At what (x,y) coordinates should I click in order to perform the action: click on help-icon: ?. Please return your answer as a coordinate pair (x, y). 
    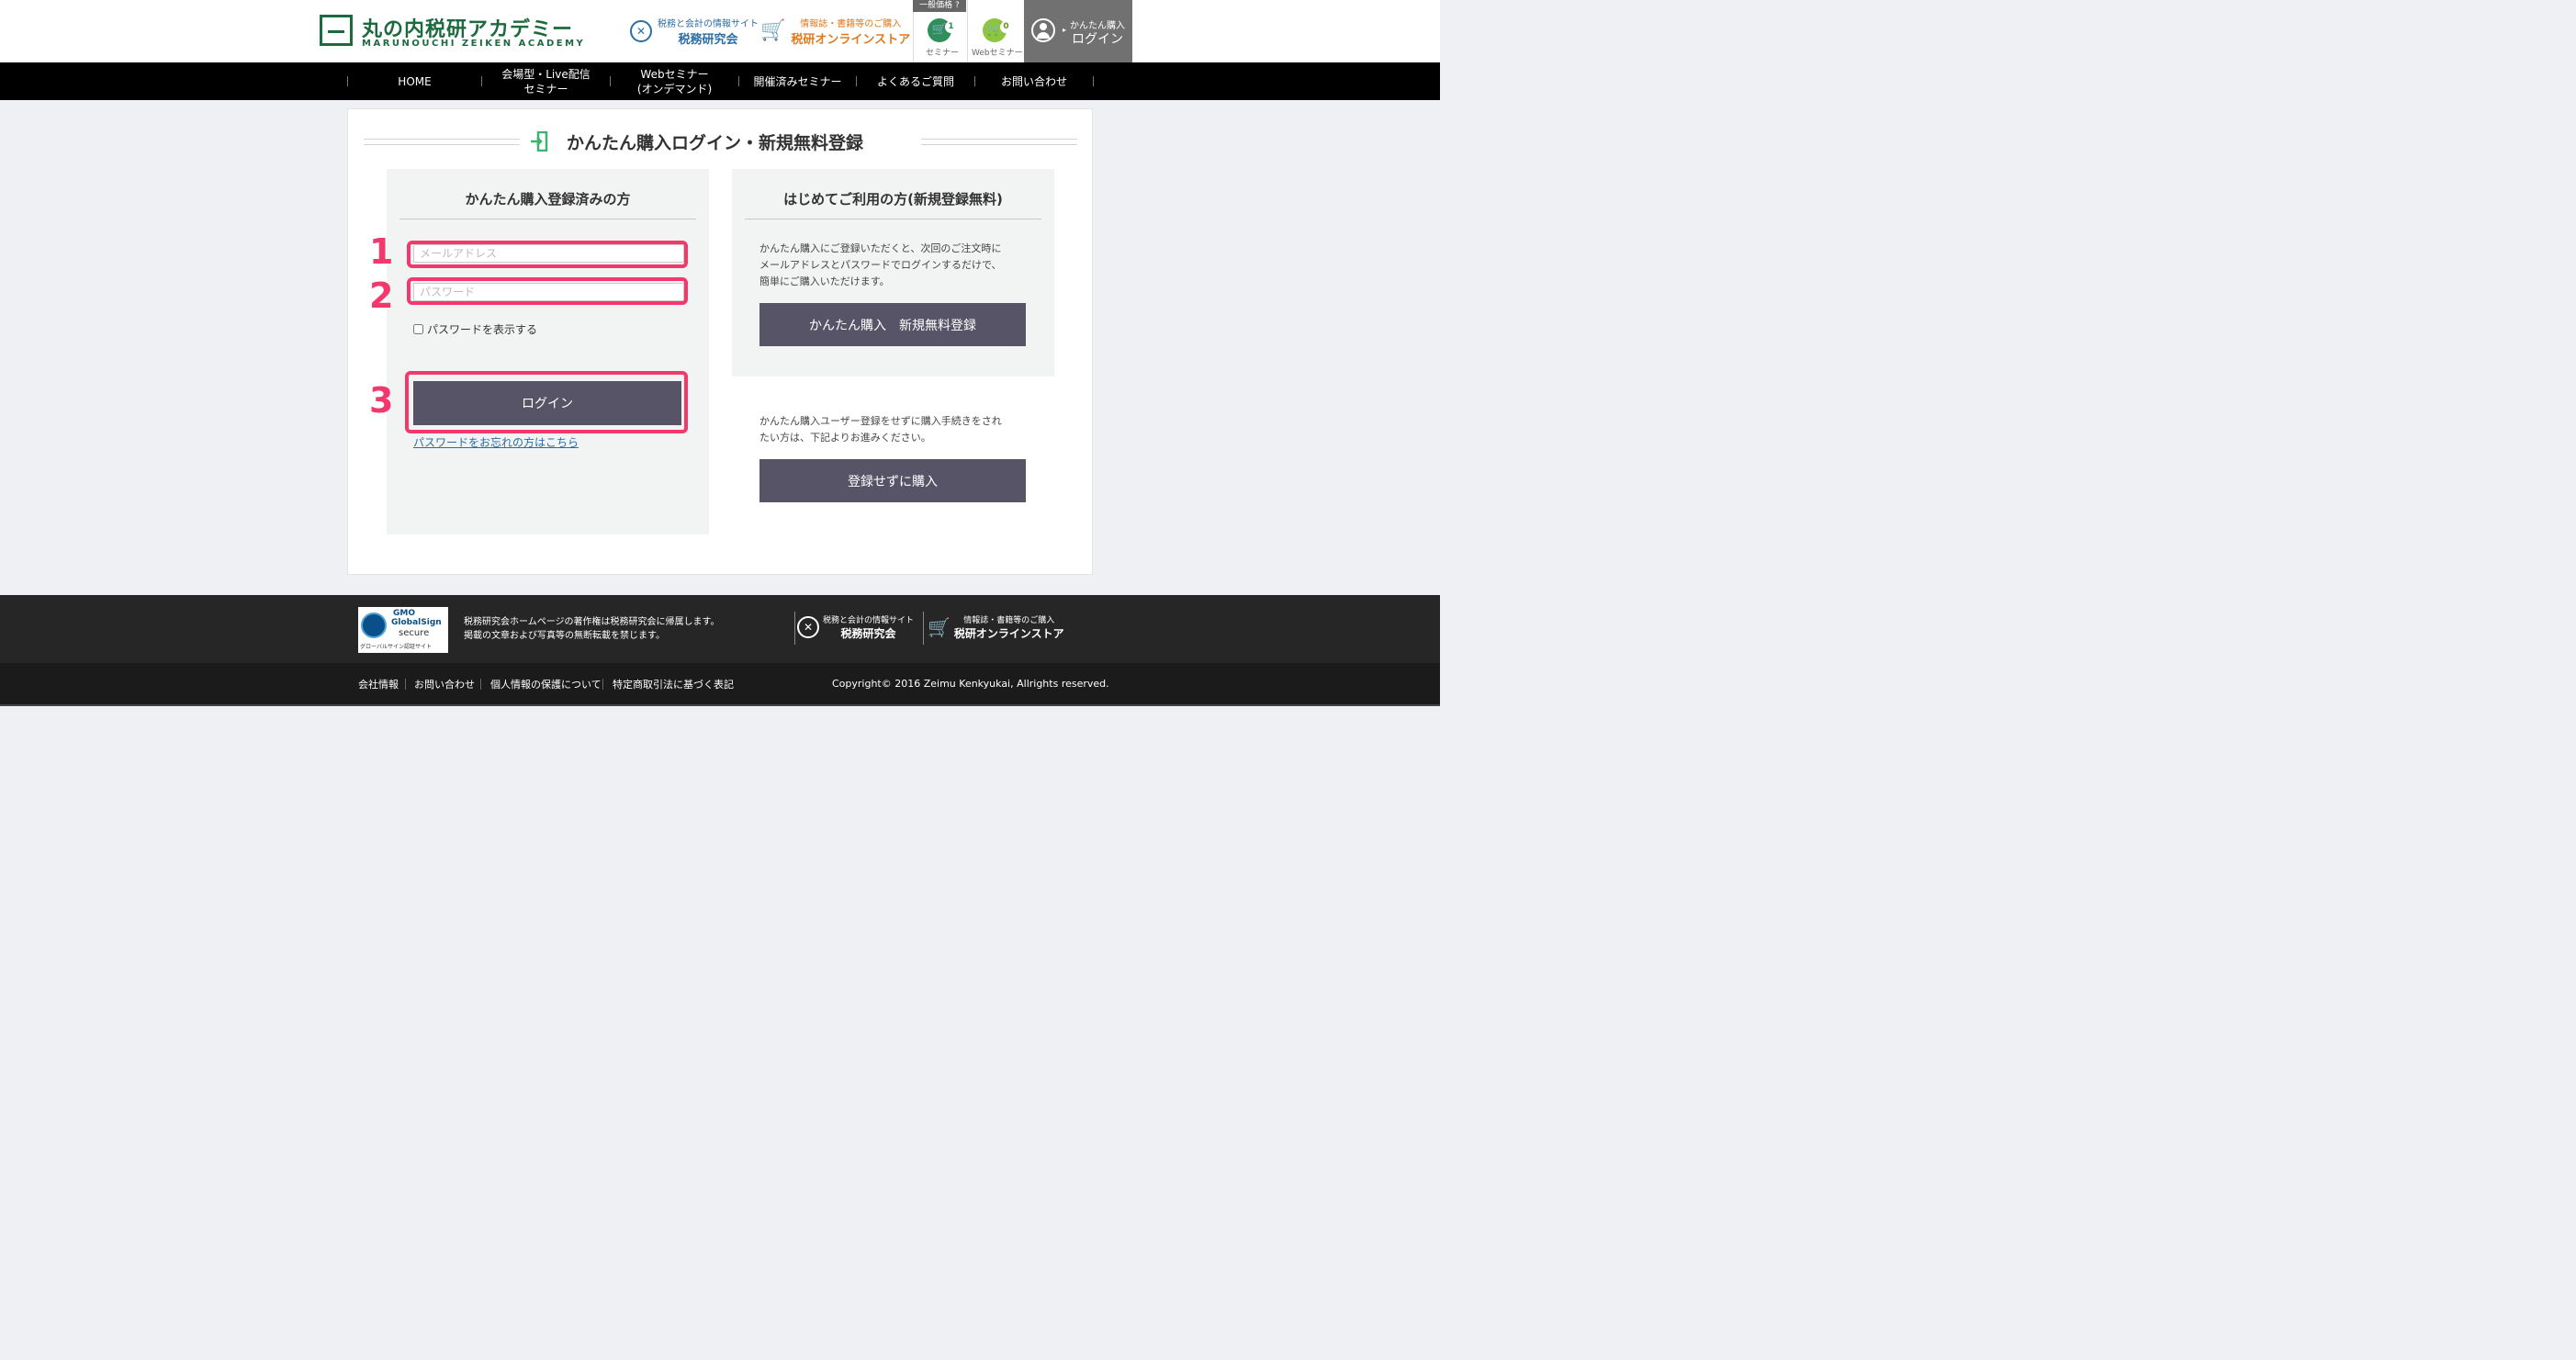
    Looking at the image, I should click on (957, 5).